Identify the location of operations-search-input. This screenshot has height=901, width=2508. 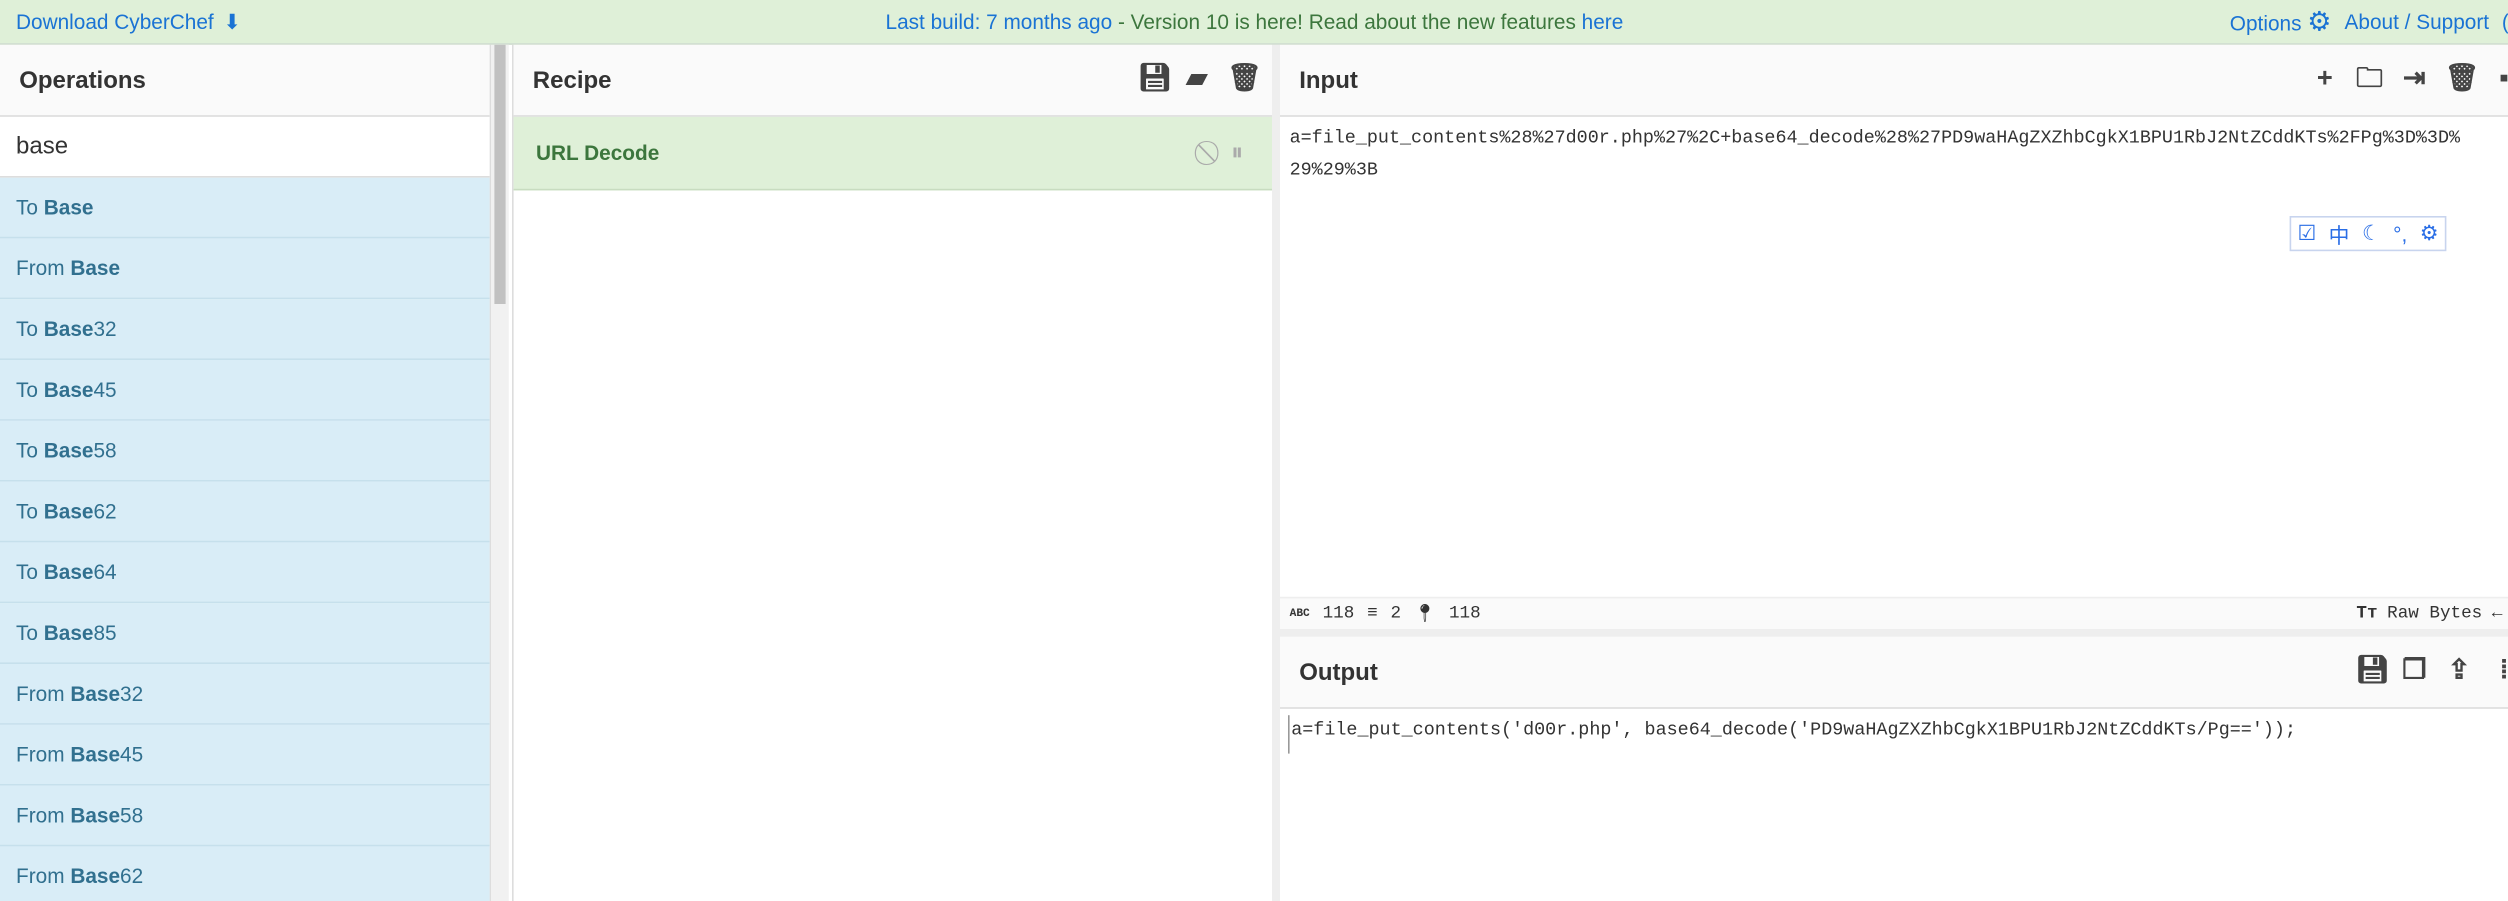
(245, 147).